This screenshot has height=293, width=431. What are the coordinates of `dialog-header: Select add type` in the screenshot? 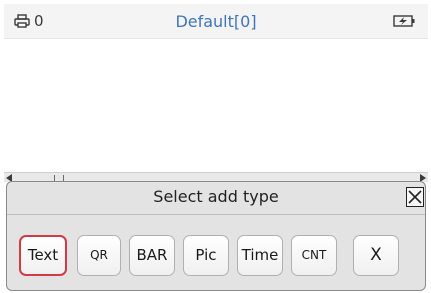 It's located at (216, 198).